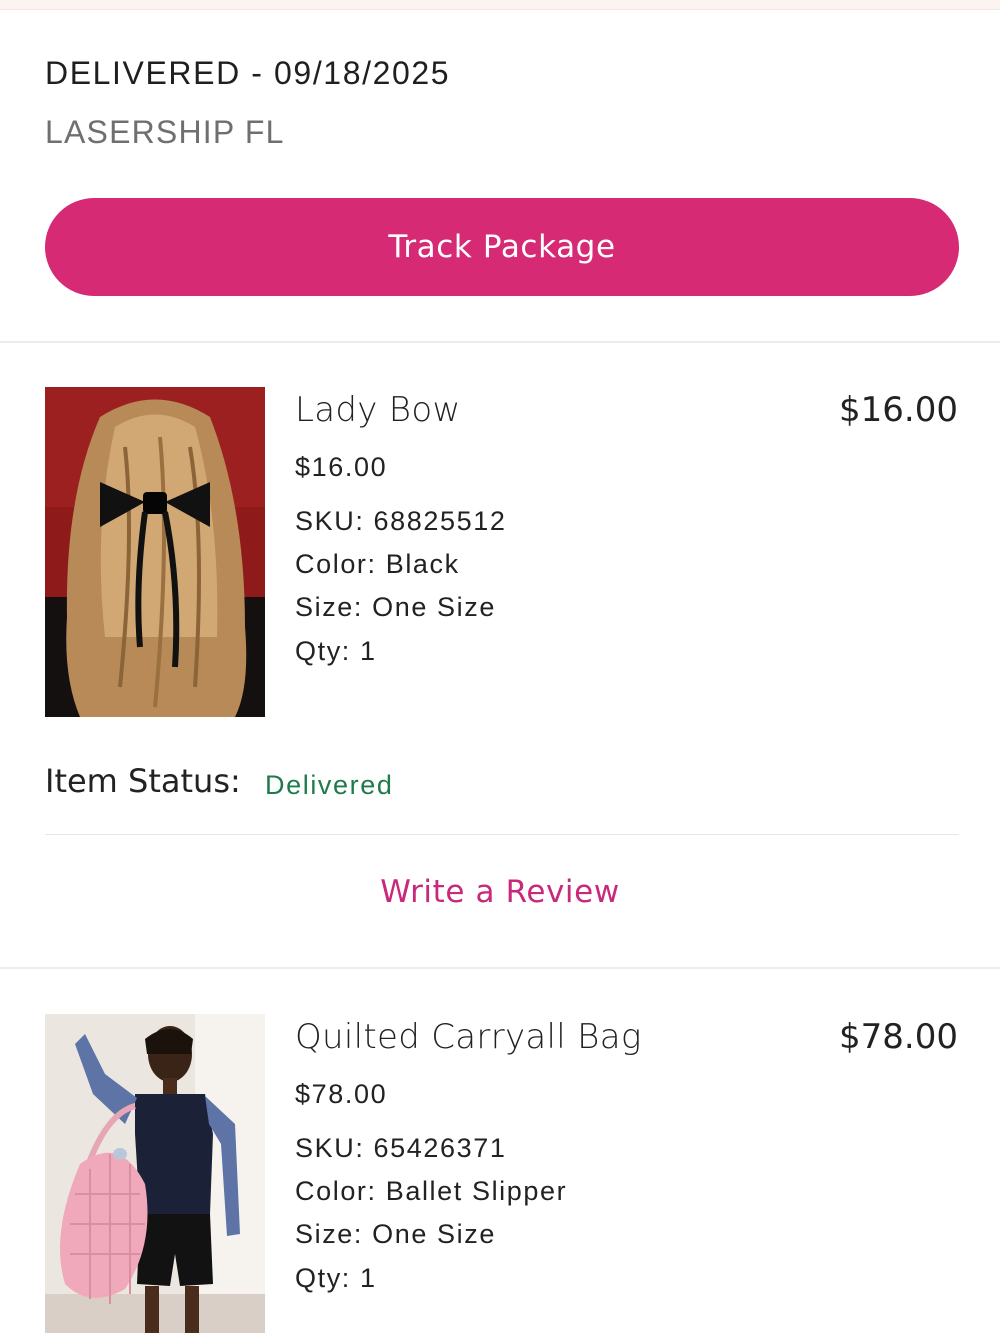 The image size is (1000, 1333). Describe the element at coordinates (155, 1173) in the screenshot. I see `product-image-quilted-carryall-bag` at that location.